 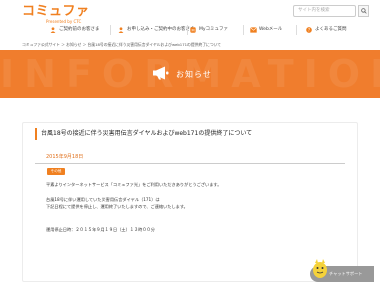 What do you see at coordinates (320, 269) in the screenshot?
I see `mascot-icon` at bounding box center [320, 269].